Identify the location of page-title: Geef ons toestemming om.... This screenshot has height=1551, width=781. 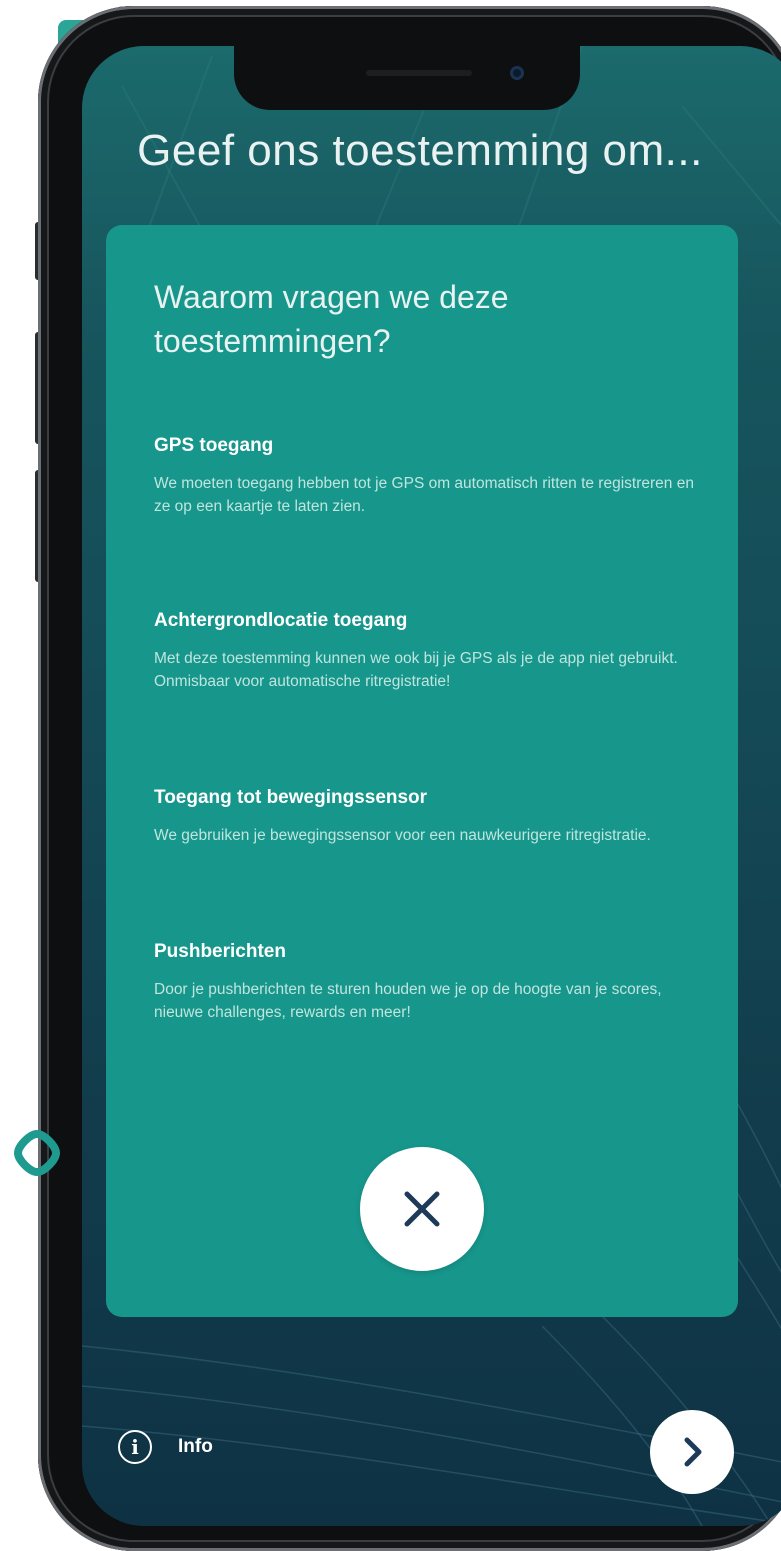
(420, 150).